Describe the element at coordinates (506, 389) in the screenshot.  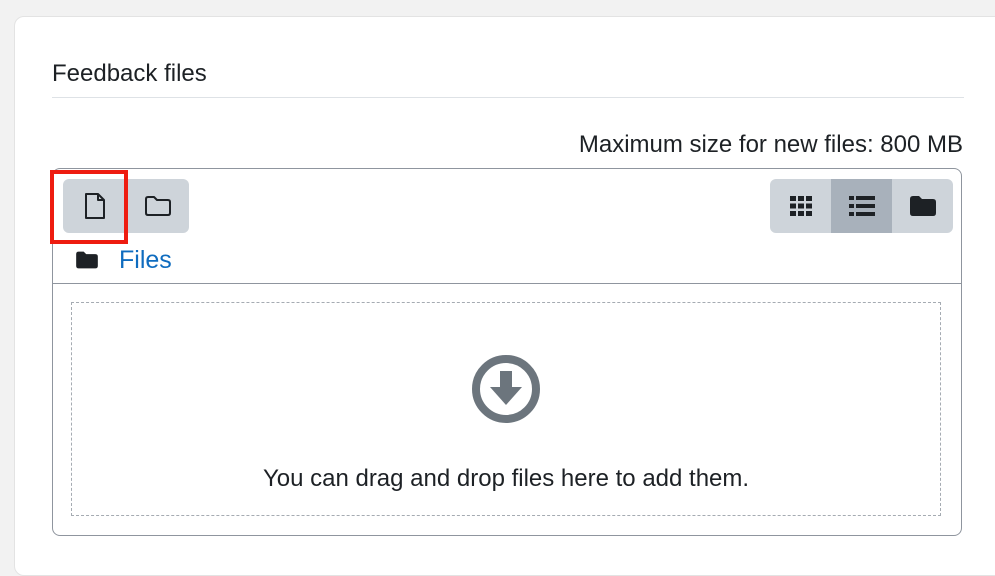
I see `arrow-circle-down-icon` at that location.